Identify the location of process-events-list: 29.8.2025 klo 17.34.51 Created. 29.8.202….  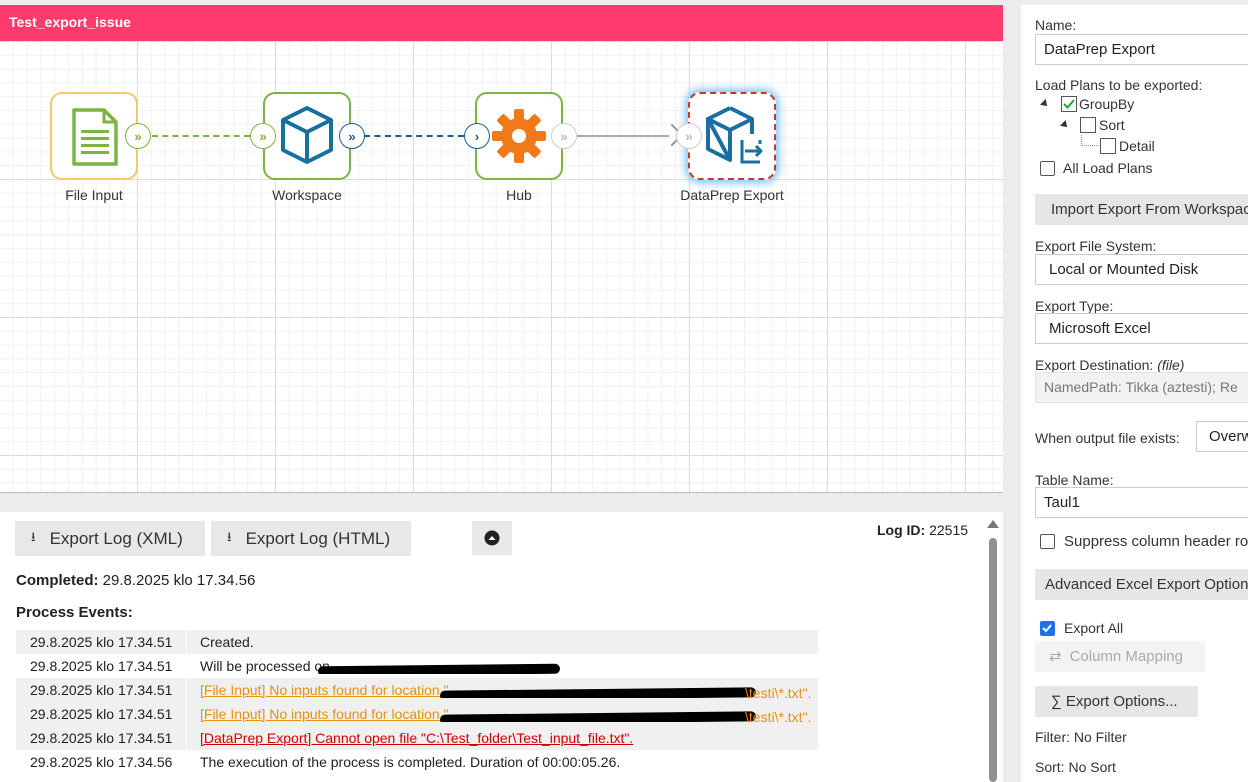
(417, 702).